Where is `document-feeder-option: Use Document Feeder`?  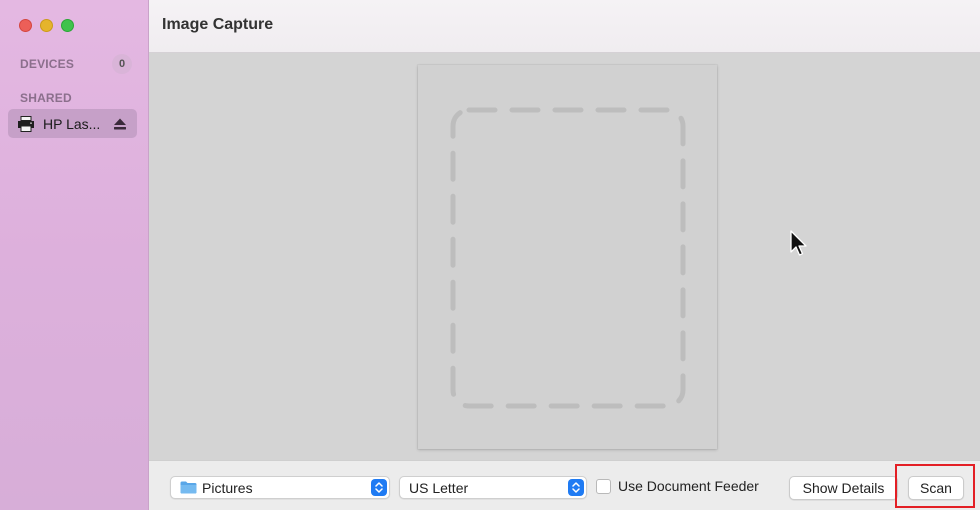
document-feeder-option: Use Document Feeder is located at coordinates (677, 486).